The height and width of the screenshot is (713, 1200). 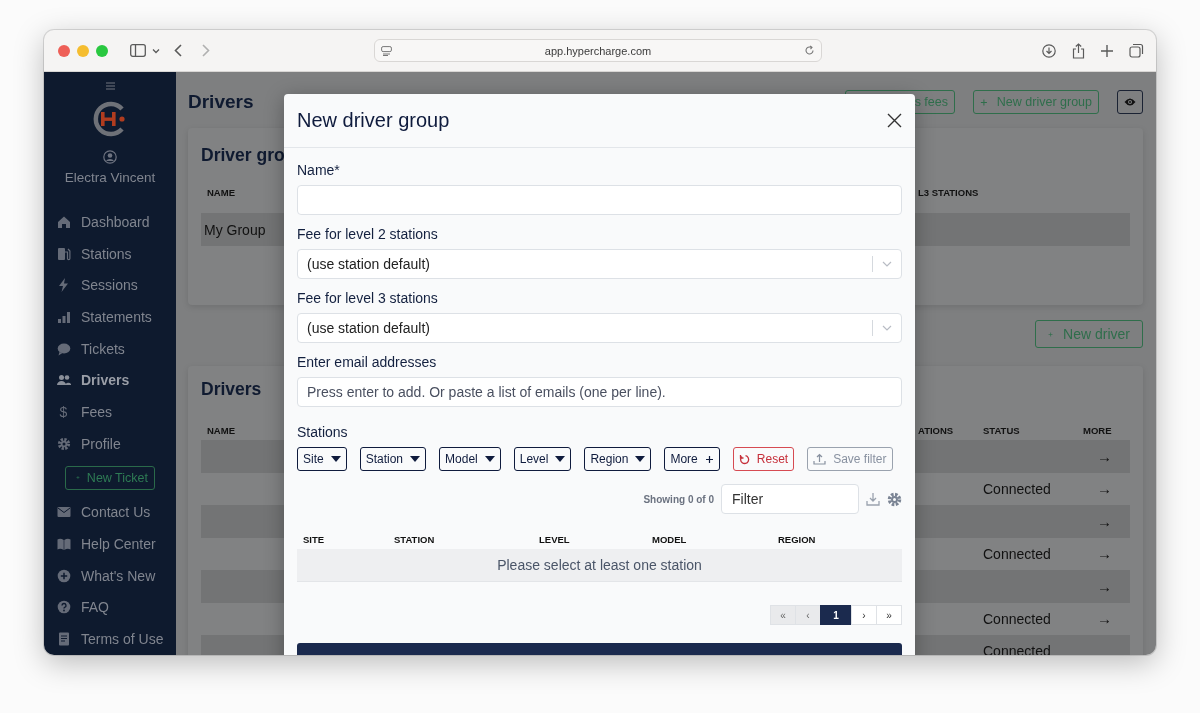 I want to click on column-header: SITE, so click(x=314, y=540).